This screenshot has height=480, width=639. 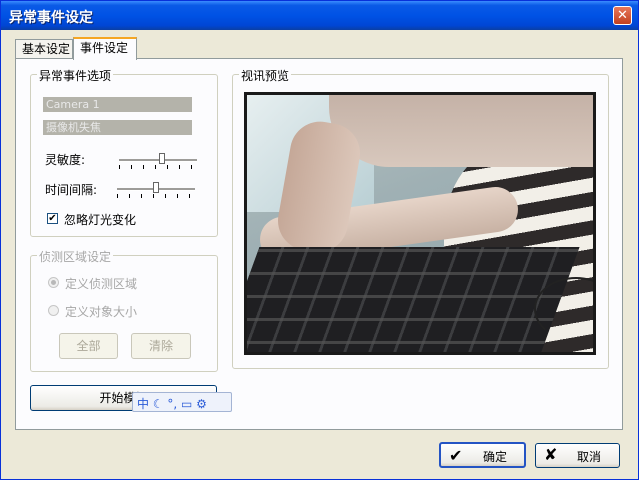 I want to click on event-options-title: 异常事件选项, so click(x=75, y=75).